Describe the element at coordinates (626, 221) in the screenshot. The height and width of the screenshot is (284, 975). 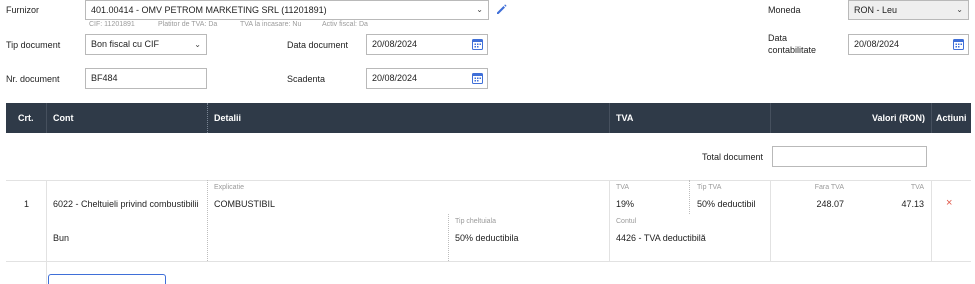
I see `row-contul-label: Contul` at that location.